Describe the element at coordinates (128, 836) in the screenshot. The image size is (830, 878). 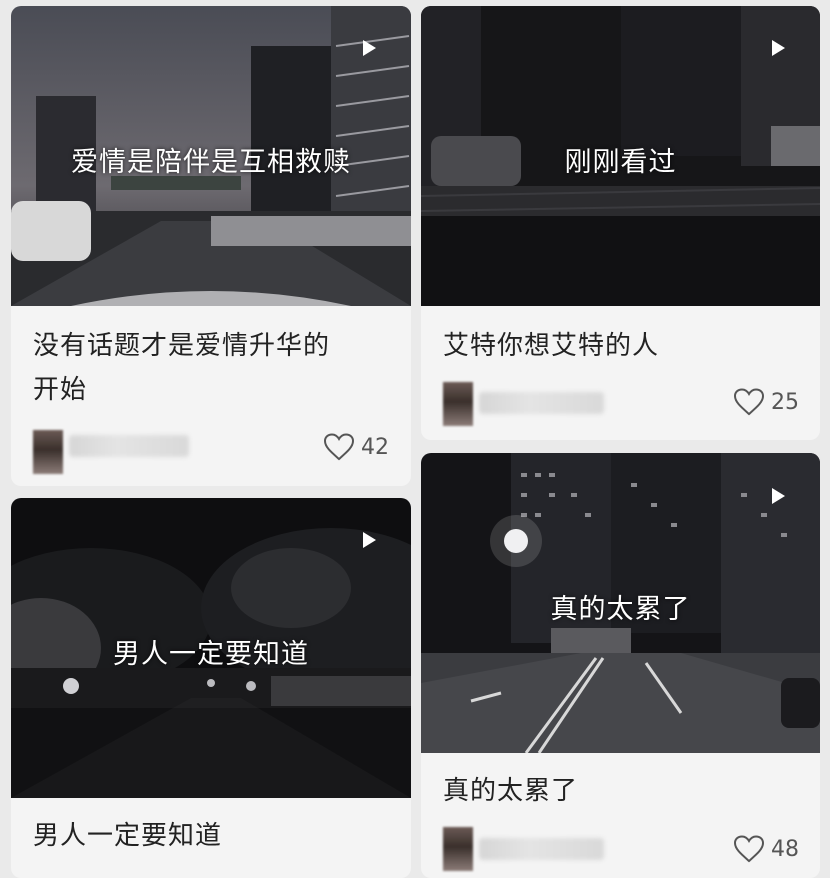
I see `post-title-line: 男人一定要知道` at that location.